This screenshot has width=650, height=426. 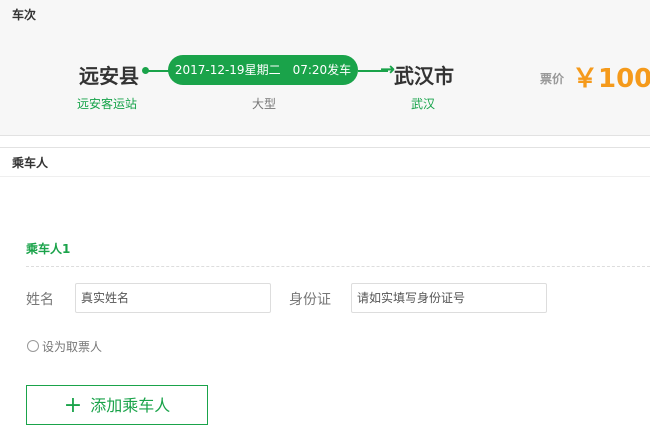 What do you see at coordinates (388, 69) in the screenshot?
I see `route-arrow-icon: →` at bounding box center [388, 69].